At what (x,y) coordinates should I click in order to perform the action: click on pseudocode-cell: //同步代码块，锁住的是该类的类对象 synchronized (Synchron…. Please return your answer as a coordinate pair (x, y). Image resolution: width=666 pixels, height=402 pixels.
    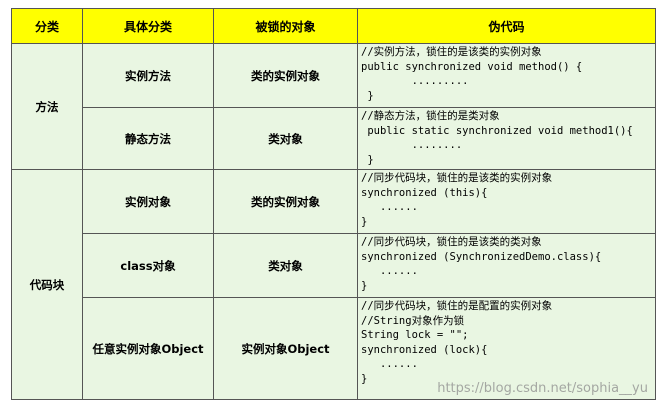
    Looking at the image, I should click on (506, 265).